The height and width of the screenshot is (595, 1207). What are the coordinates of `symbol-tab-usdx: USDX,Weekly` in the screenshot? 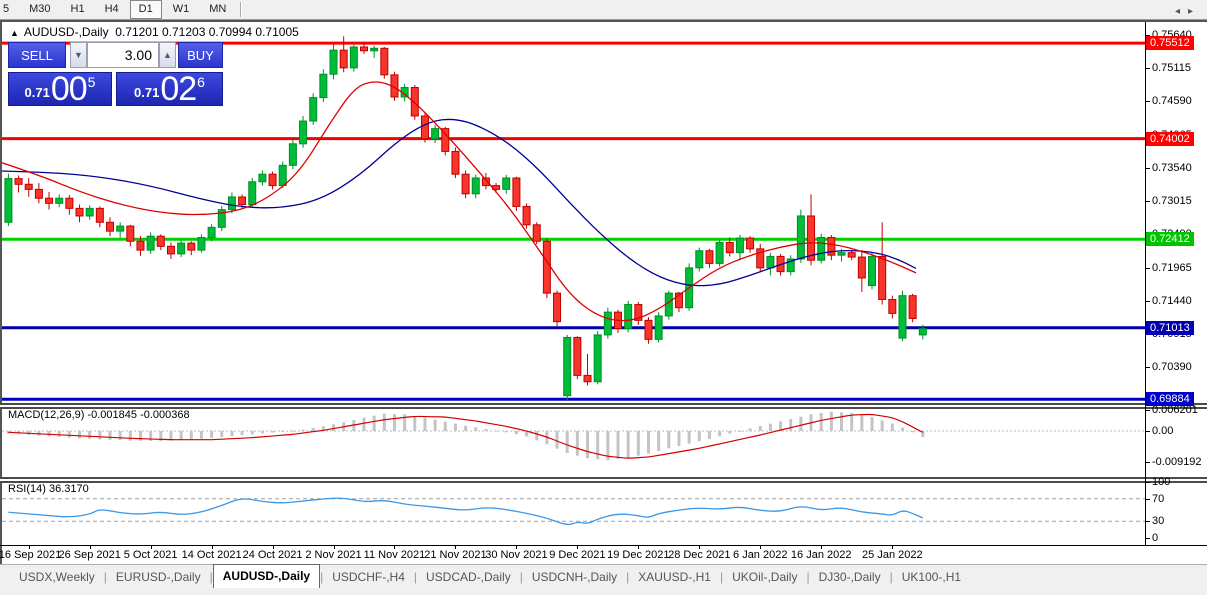 It's located at (57, 577).